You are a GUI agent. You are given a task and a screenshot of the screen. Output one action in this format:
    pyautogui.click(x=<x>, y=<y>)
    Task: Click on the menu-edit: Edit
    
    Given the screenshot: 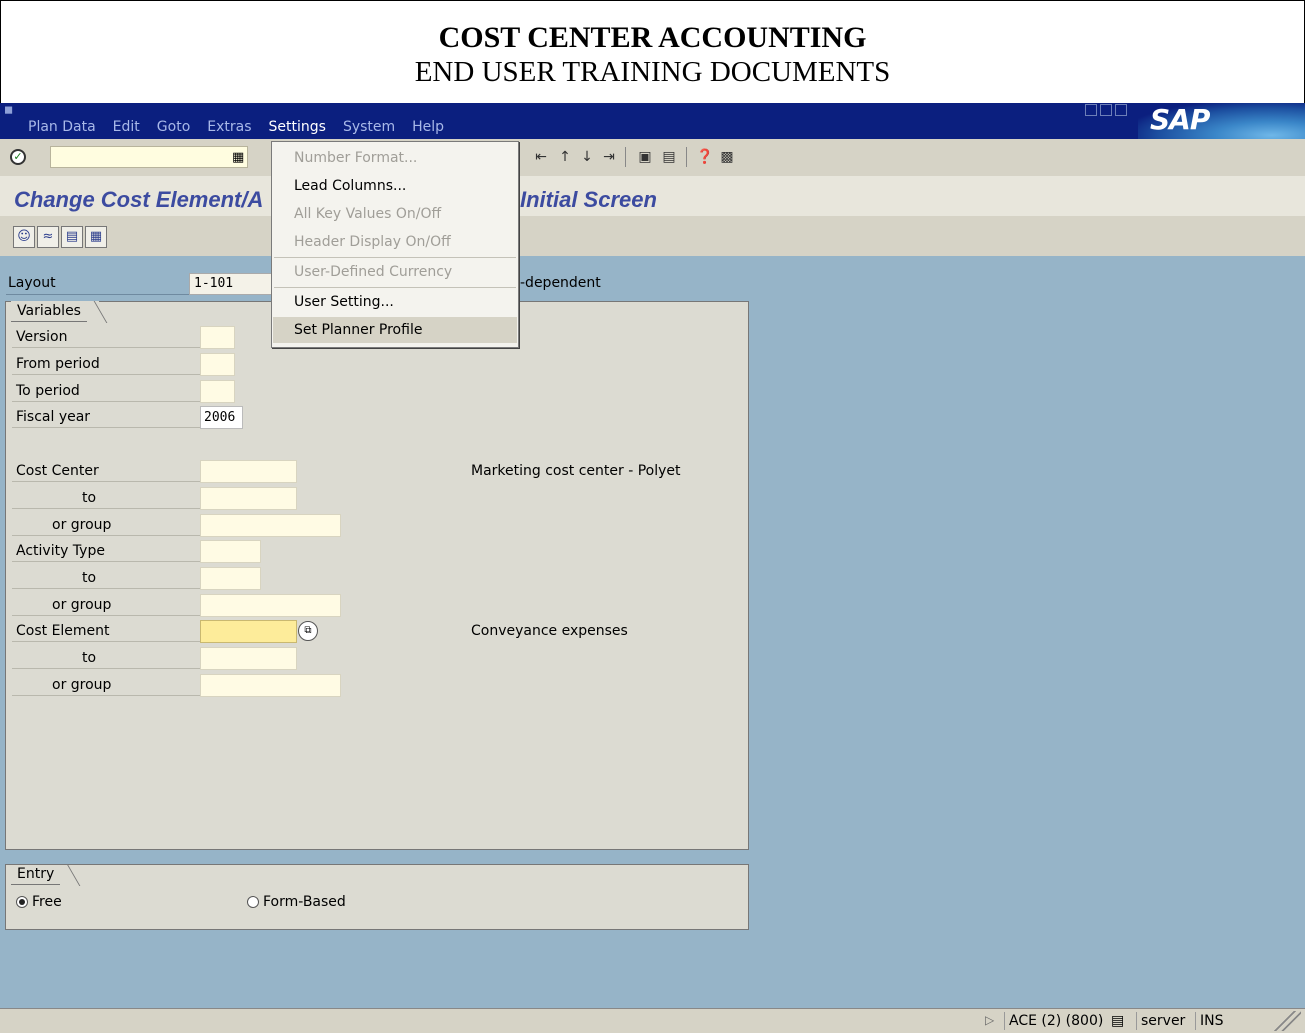 What is the action you would take?
    pyautogui.click(x=126, y=127)
    